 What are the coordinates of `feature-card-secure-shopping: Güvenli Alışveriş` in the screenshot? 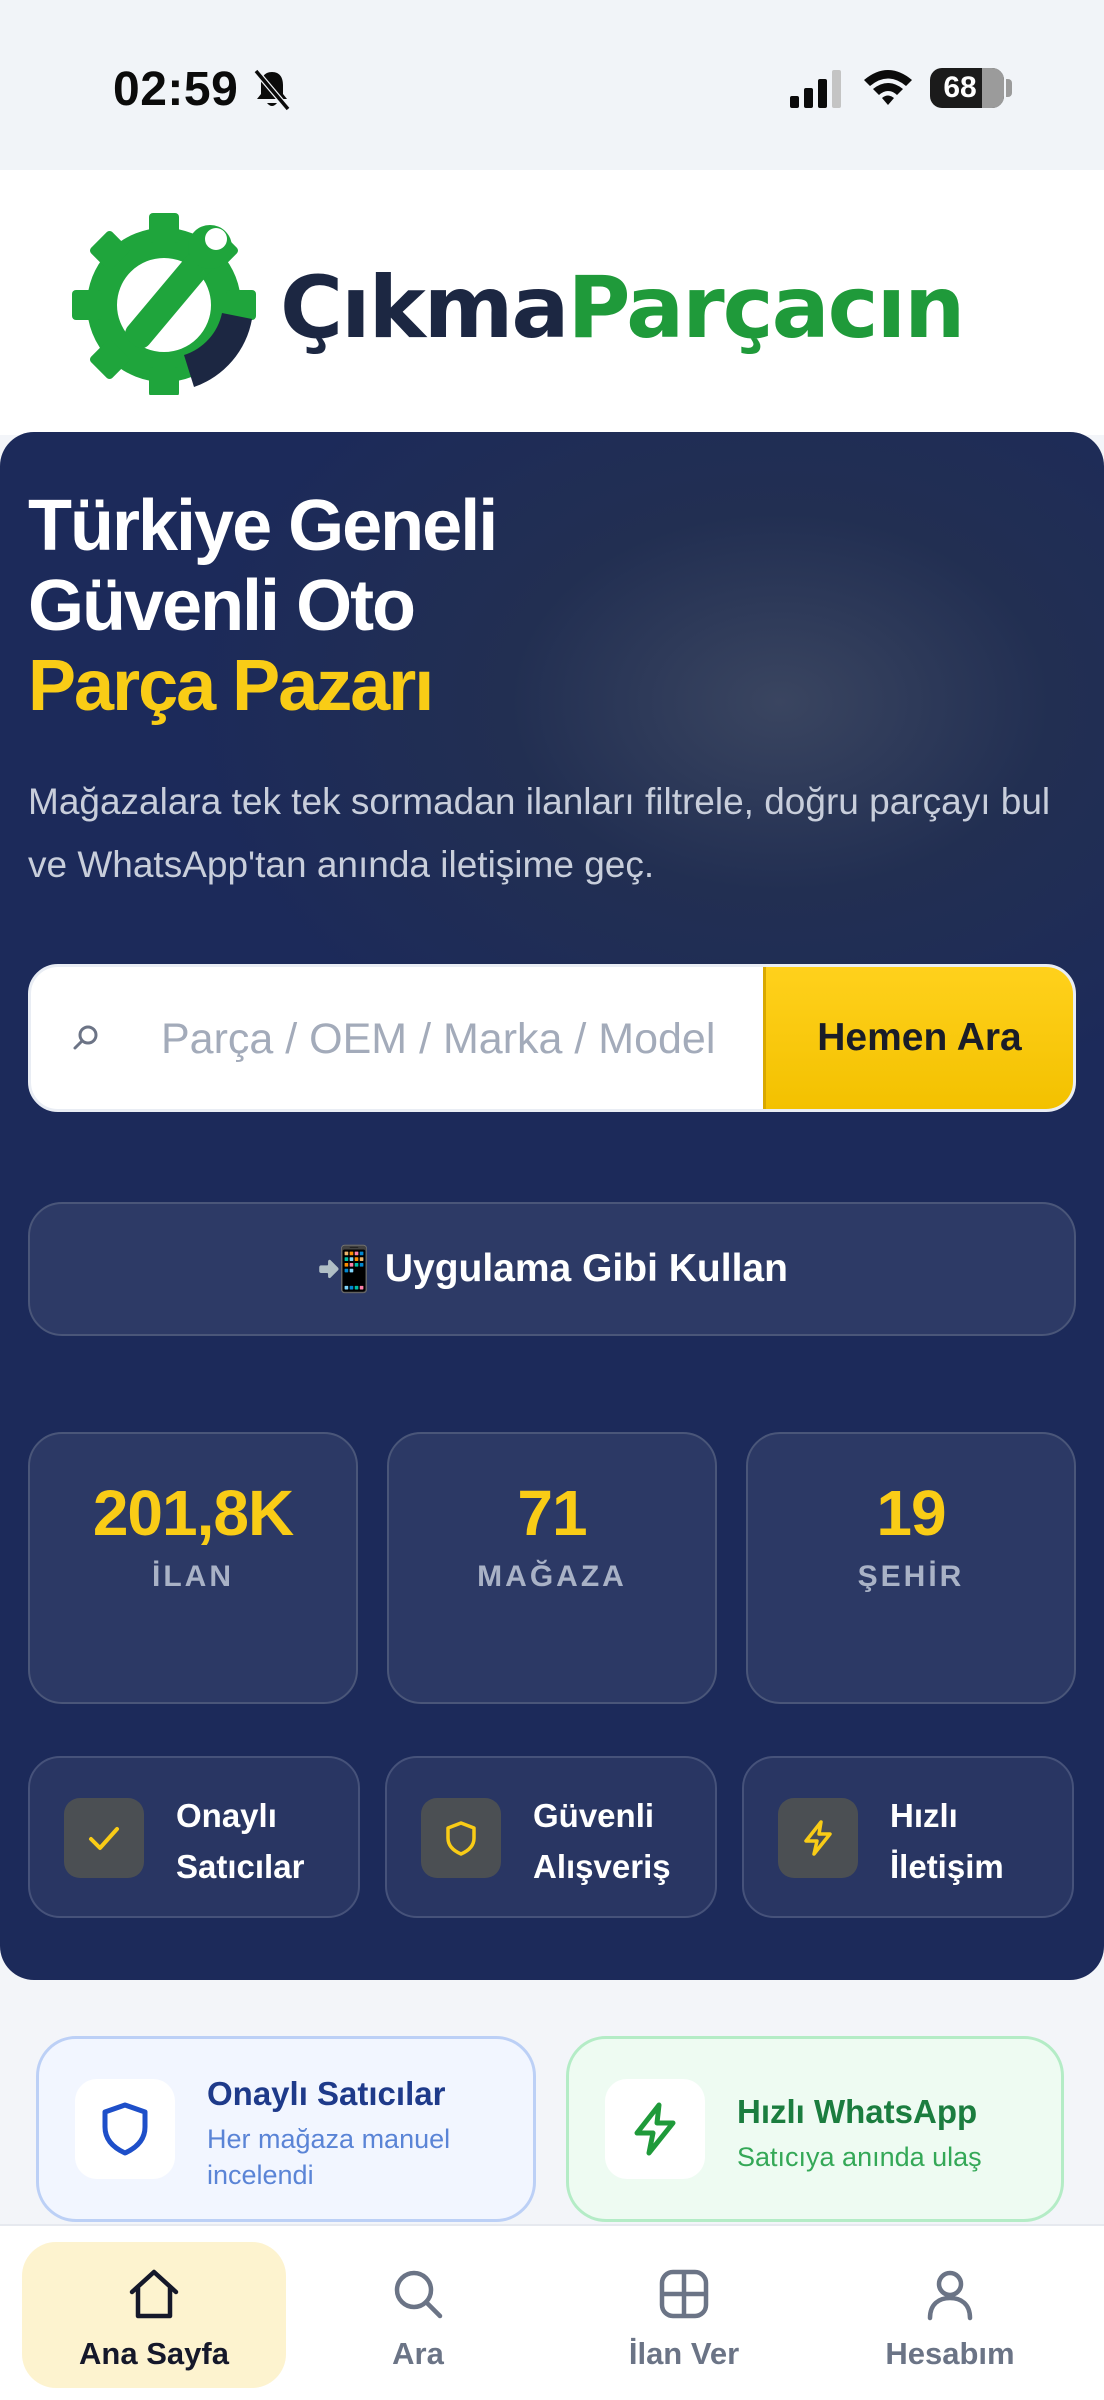 It's located at (551, 1837).